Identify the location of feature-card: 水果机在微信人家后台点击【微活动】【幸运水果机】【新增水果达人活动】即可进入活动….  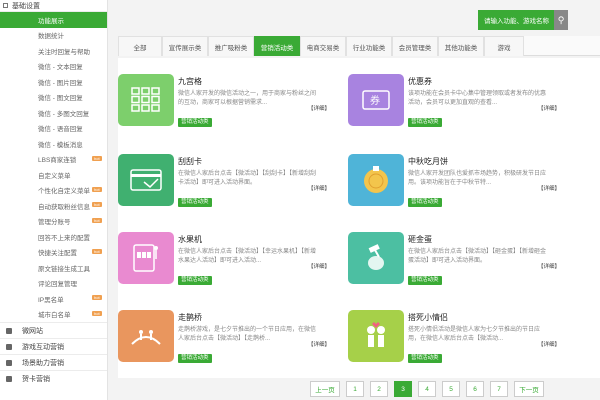
(228, 259).